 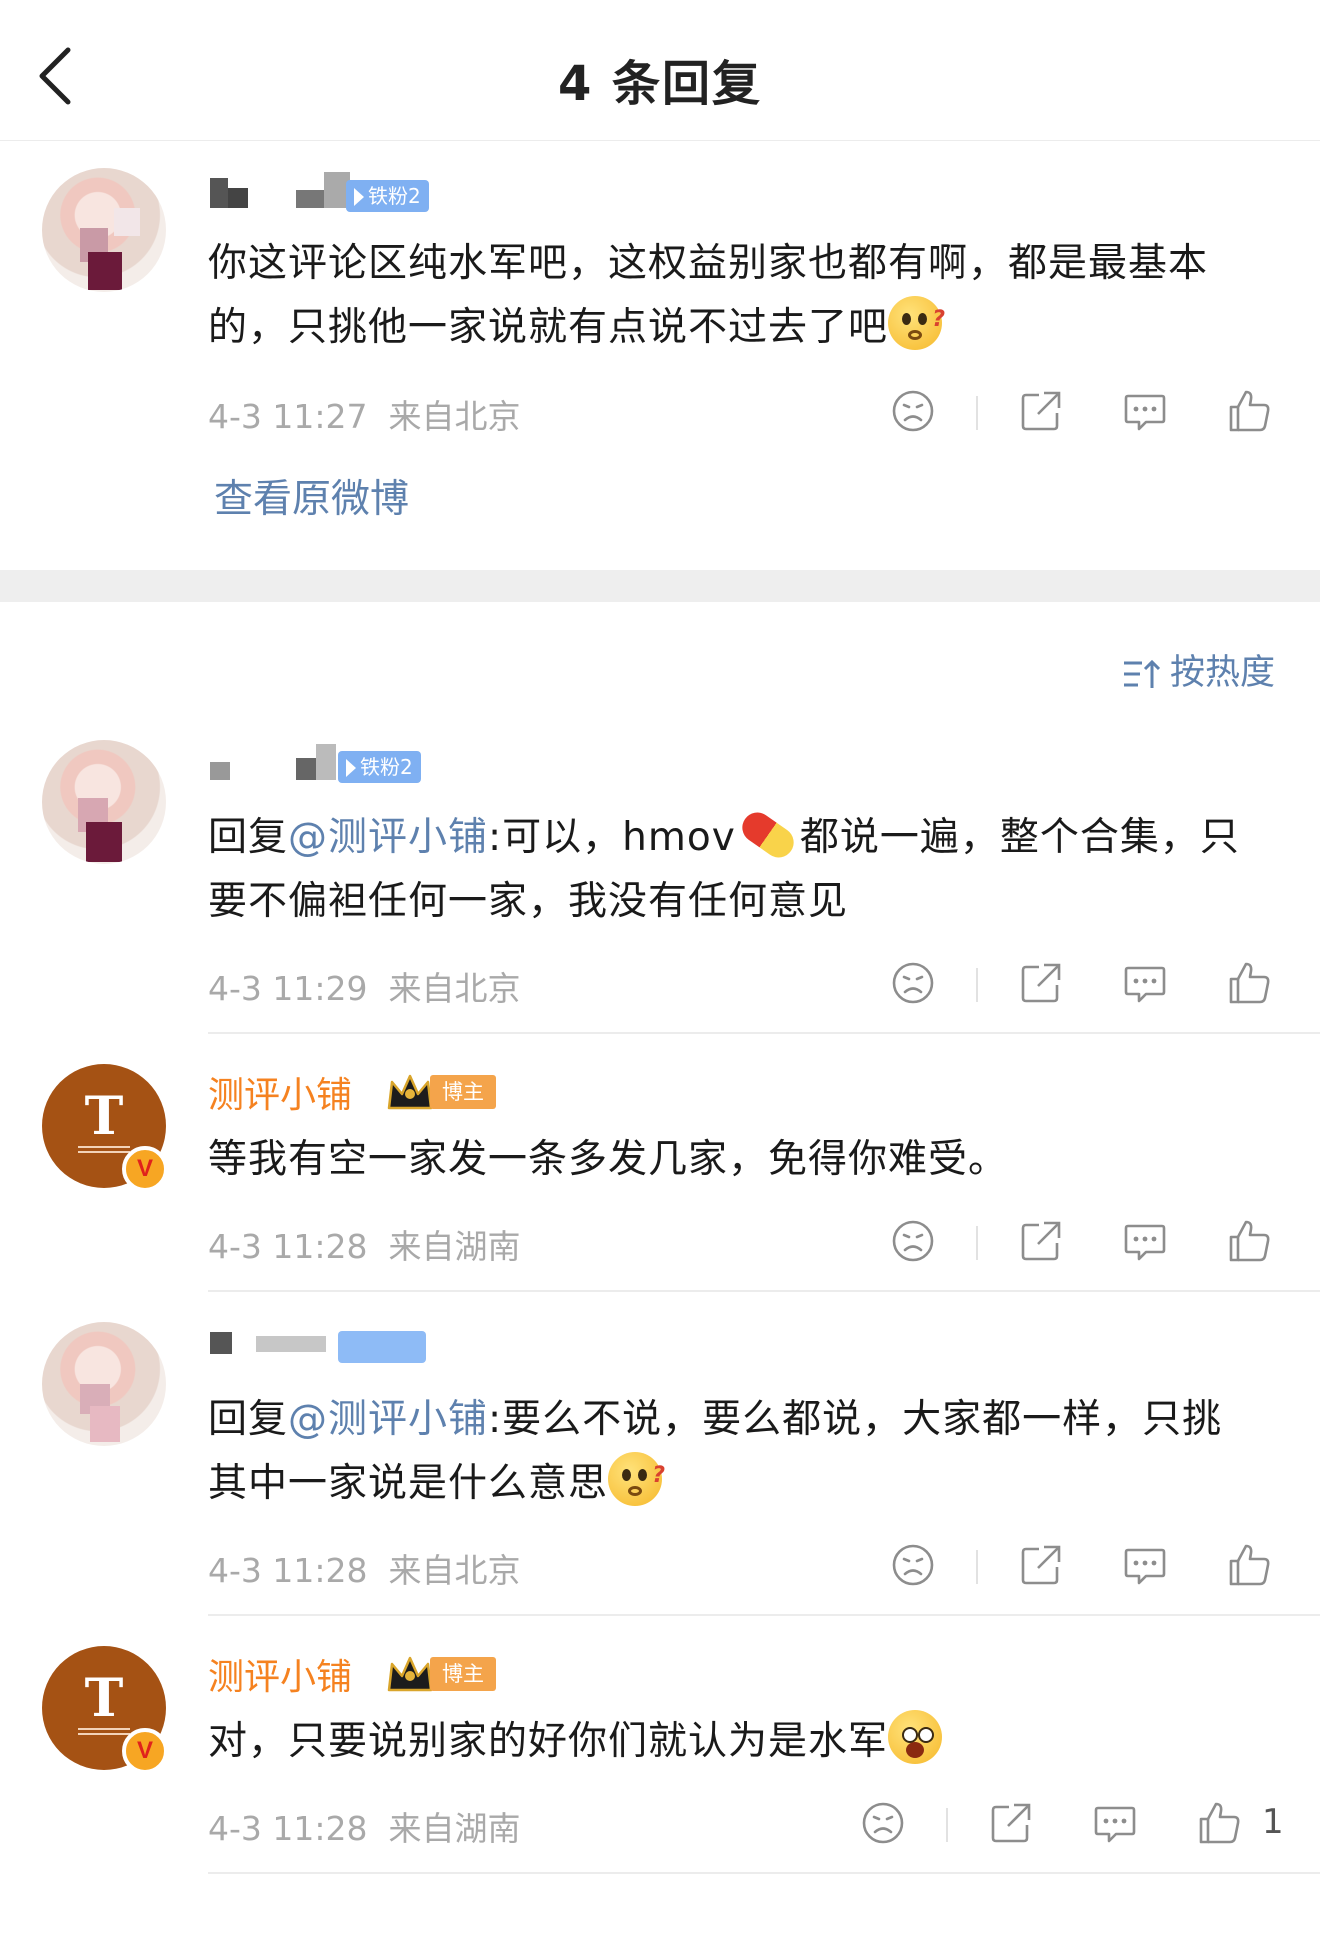 I want to click on action-bar: 1, so click(x=1072, y=1825).